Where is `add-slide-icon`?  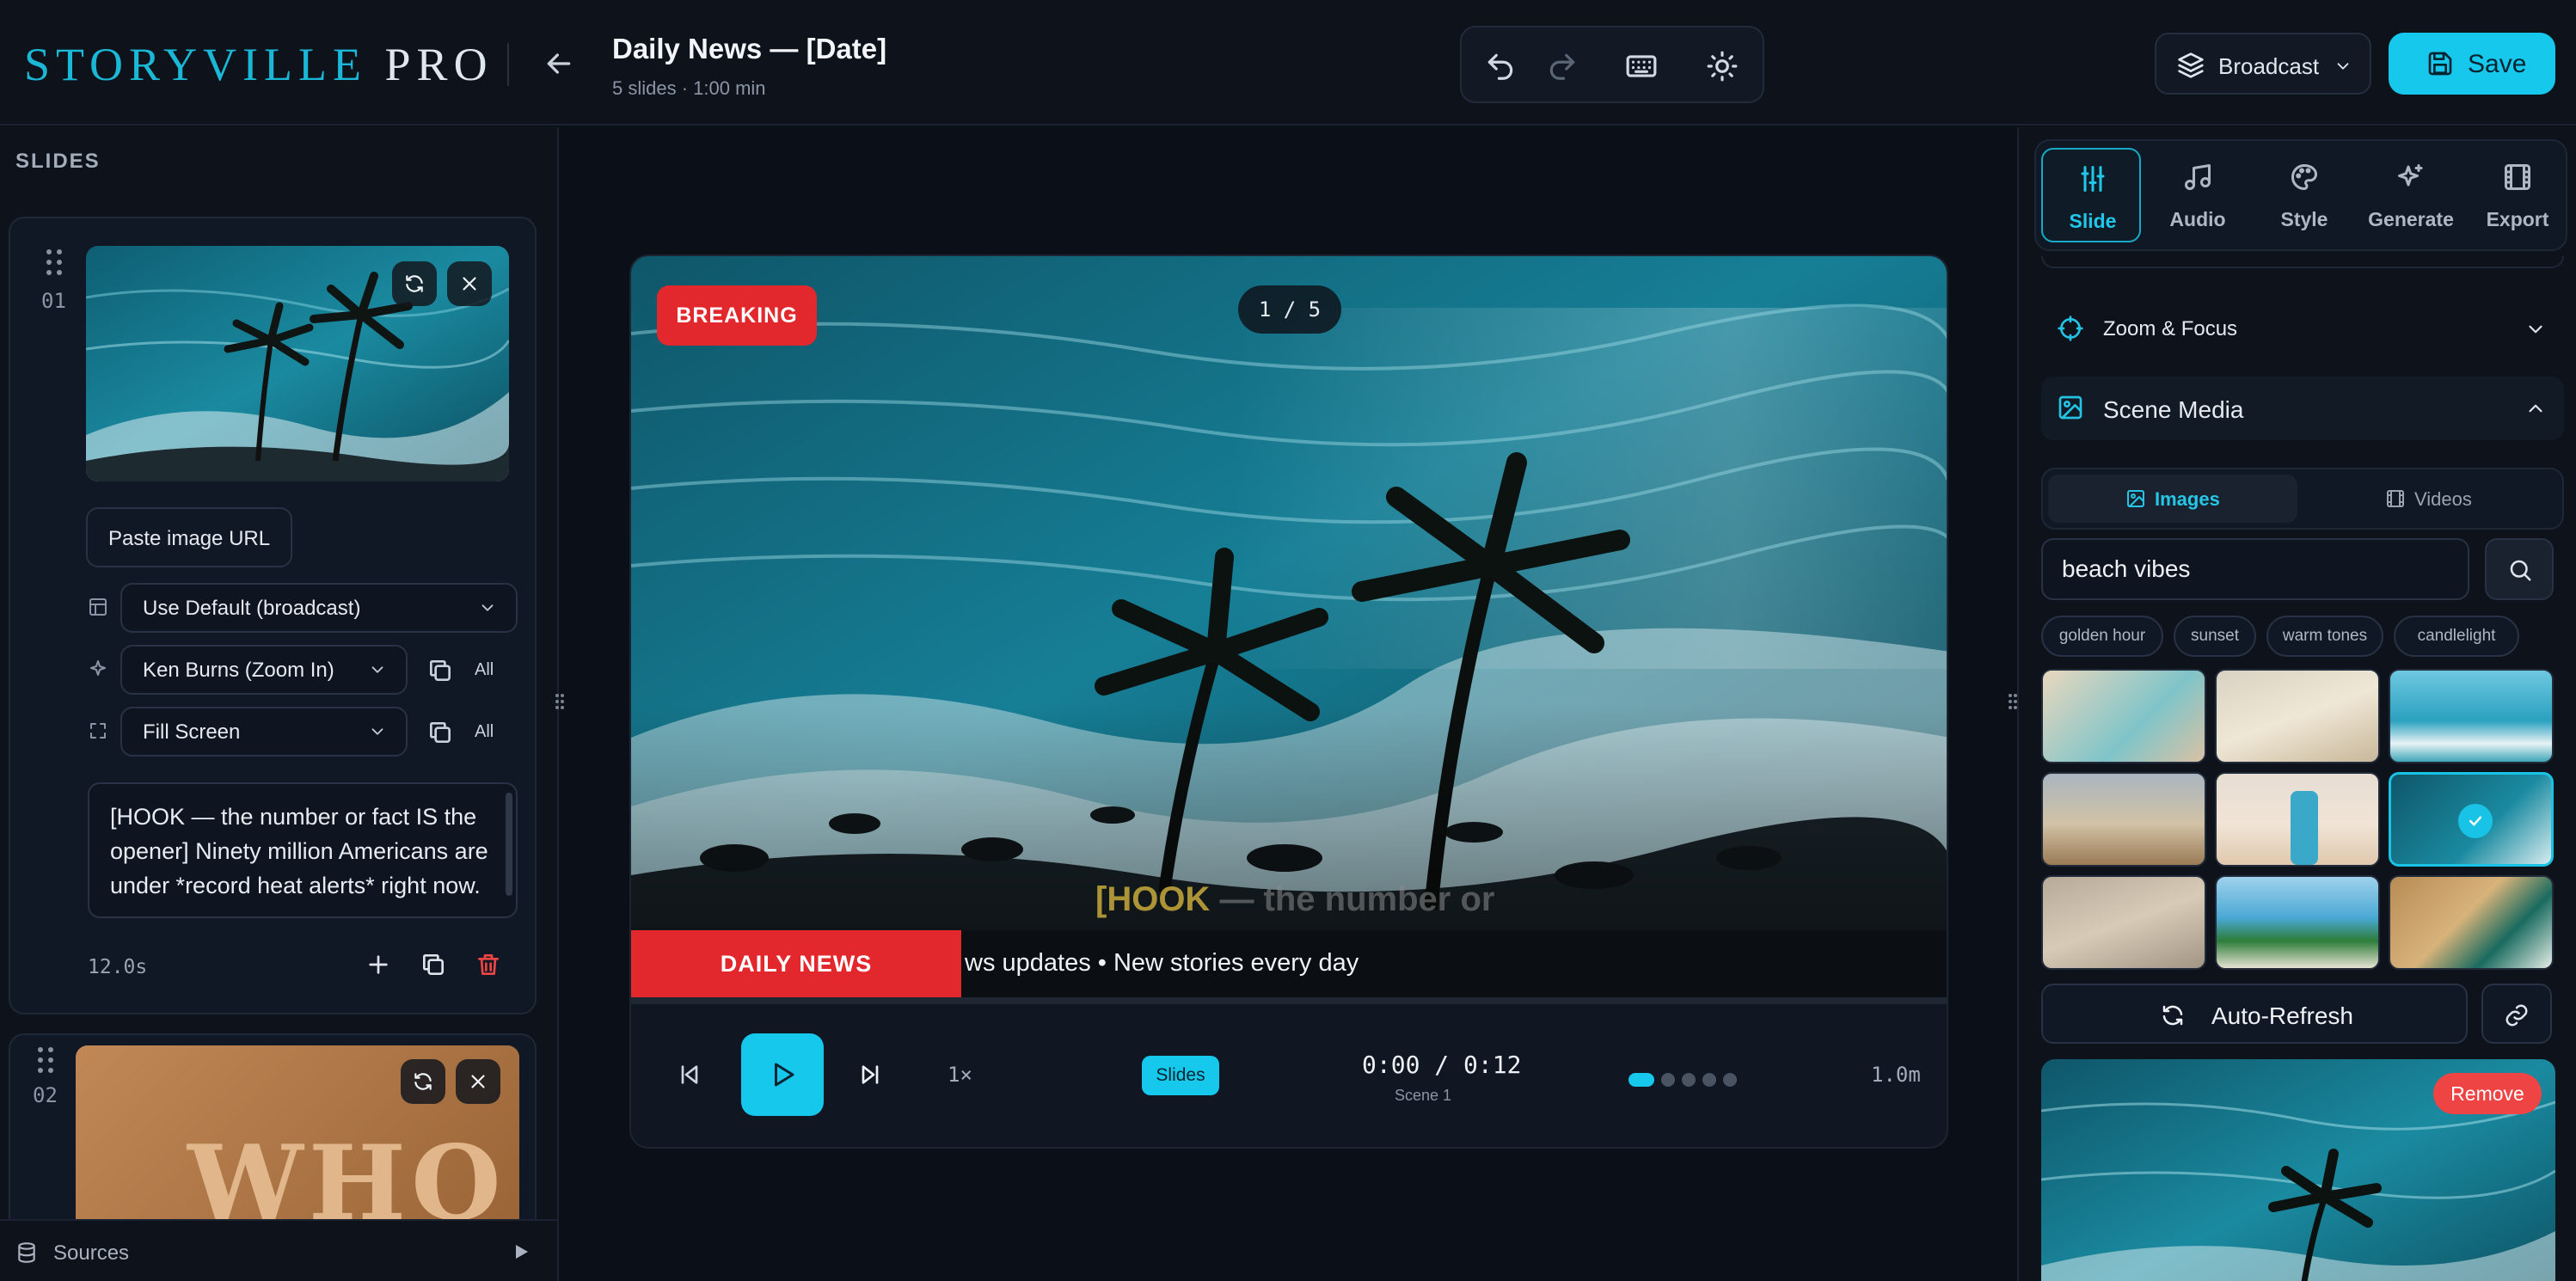
add-slide-icon is located at coordinates (378, 964).